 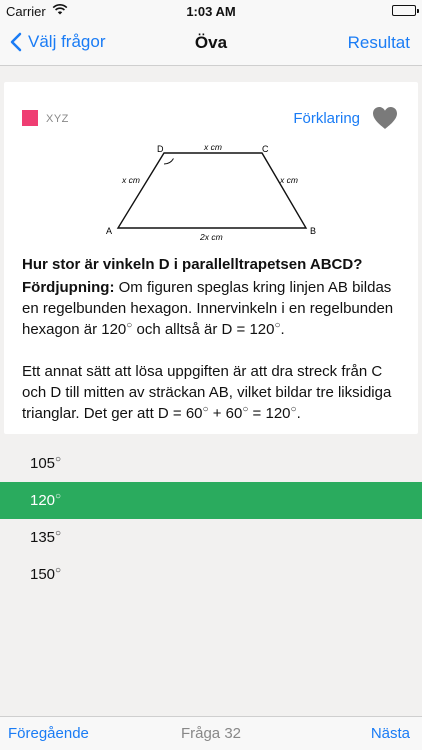 What do you see at coordinates (405, 10) in the screenshot?
I see `battery-icon` at bounding box center [405, 10].